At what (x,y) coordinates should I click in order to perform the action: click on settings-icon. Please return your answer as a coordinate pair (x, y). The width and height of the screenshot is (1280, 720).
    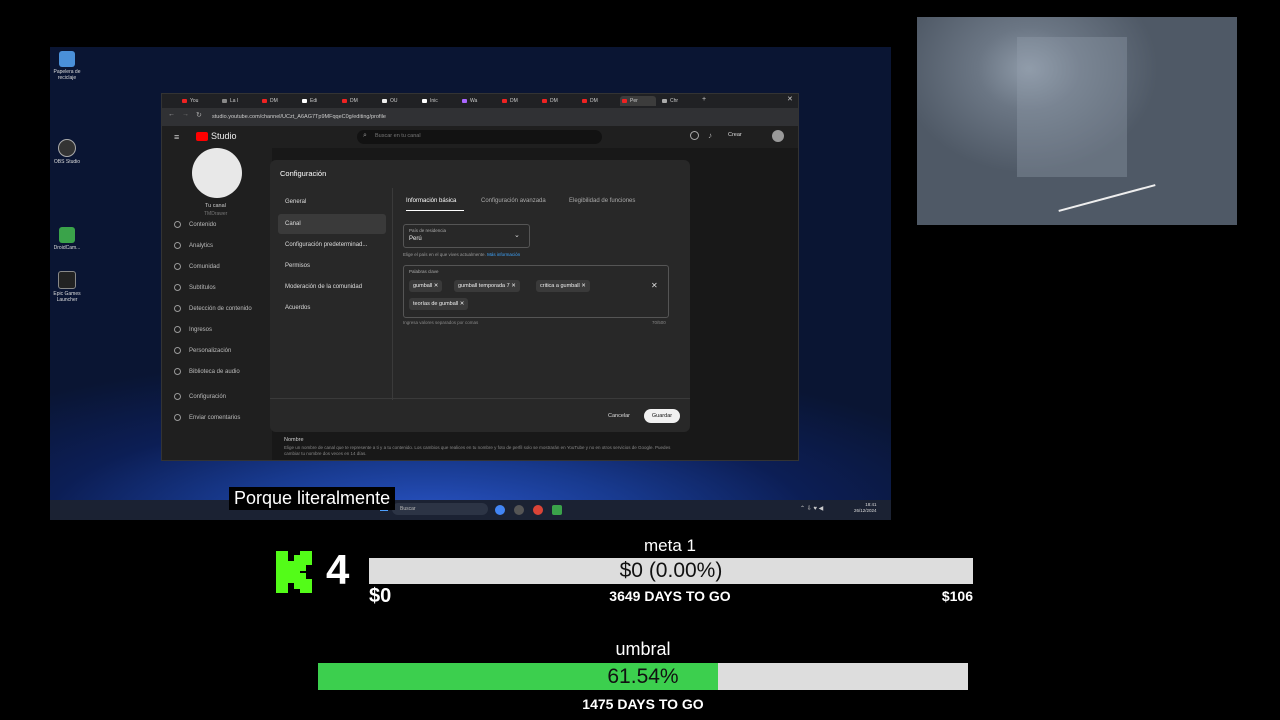
    Looking at the image, I should click on (177, 396).